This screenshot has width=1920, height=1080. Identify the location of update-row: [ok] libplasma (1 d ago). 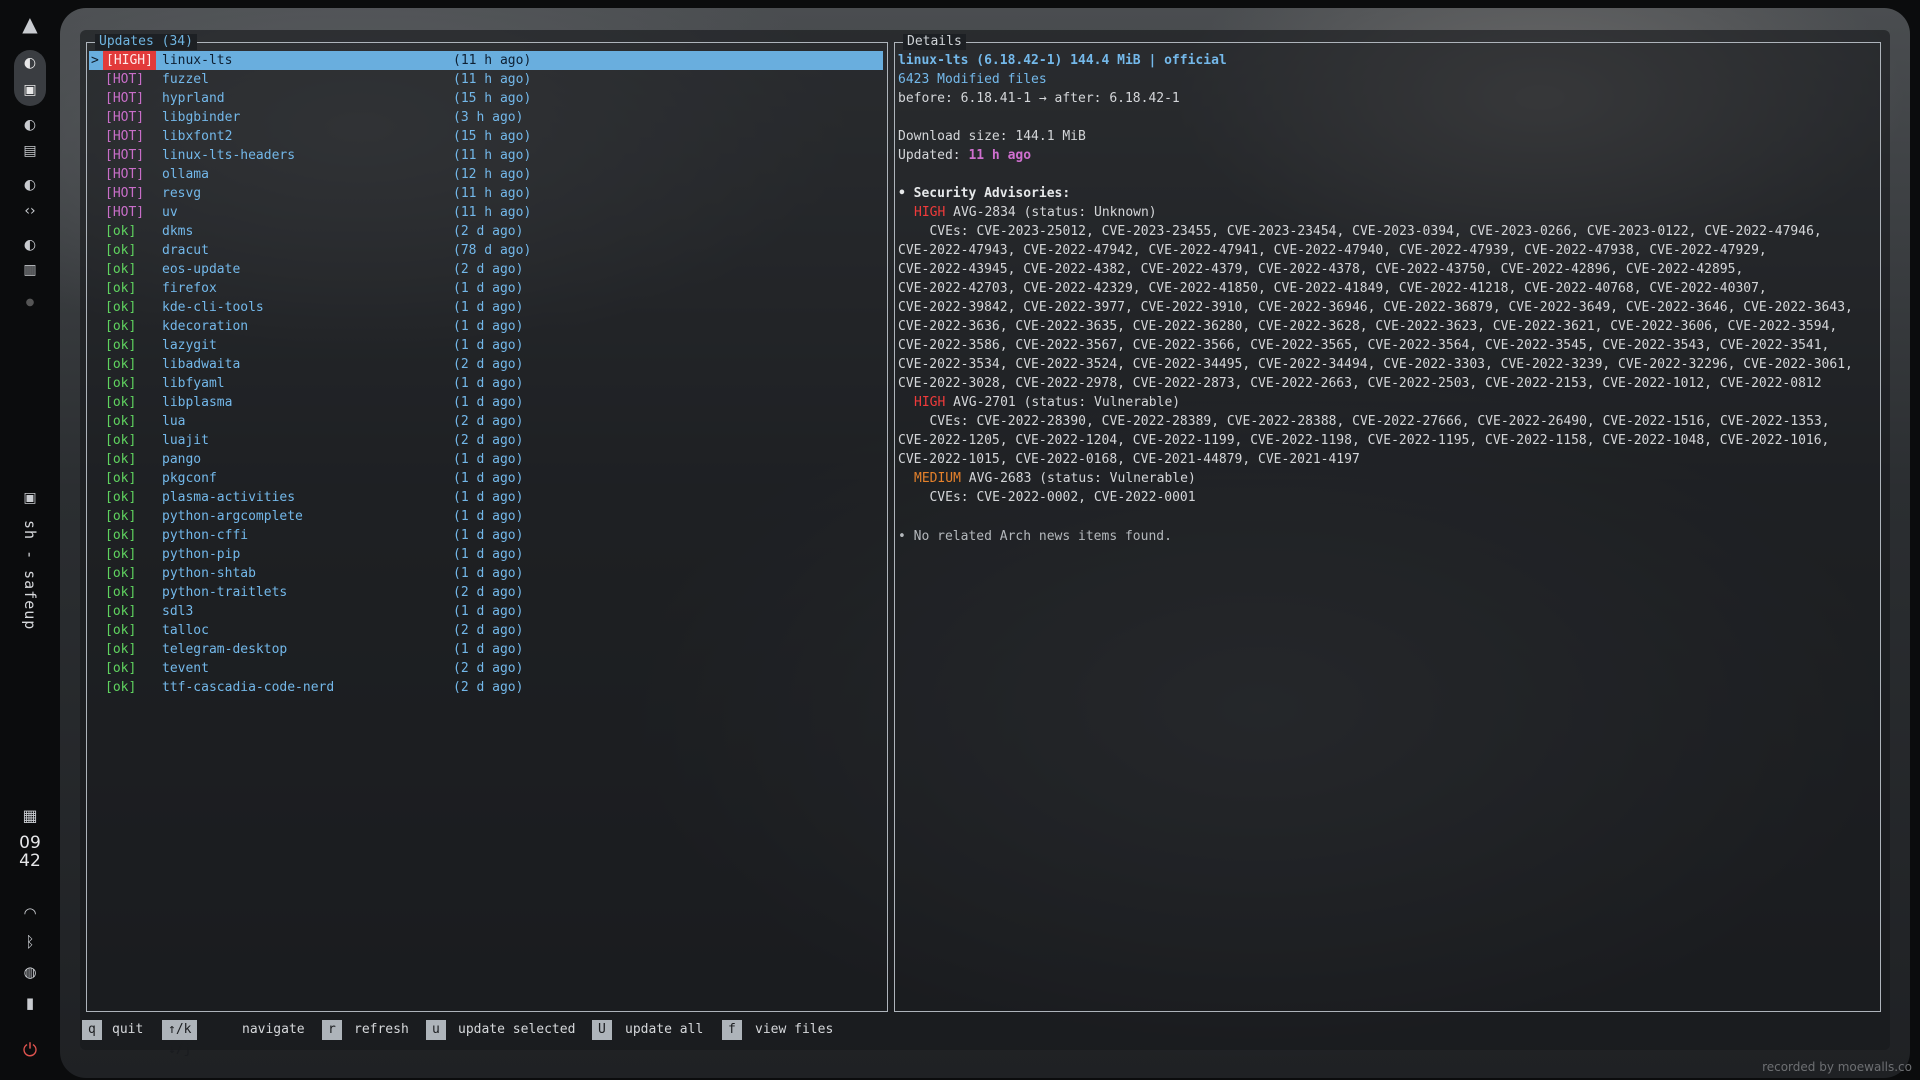
(486, 402).